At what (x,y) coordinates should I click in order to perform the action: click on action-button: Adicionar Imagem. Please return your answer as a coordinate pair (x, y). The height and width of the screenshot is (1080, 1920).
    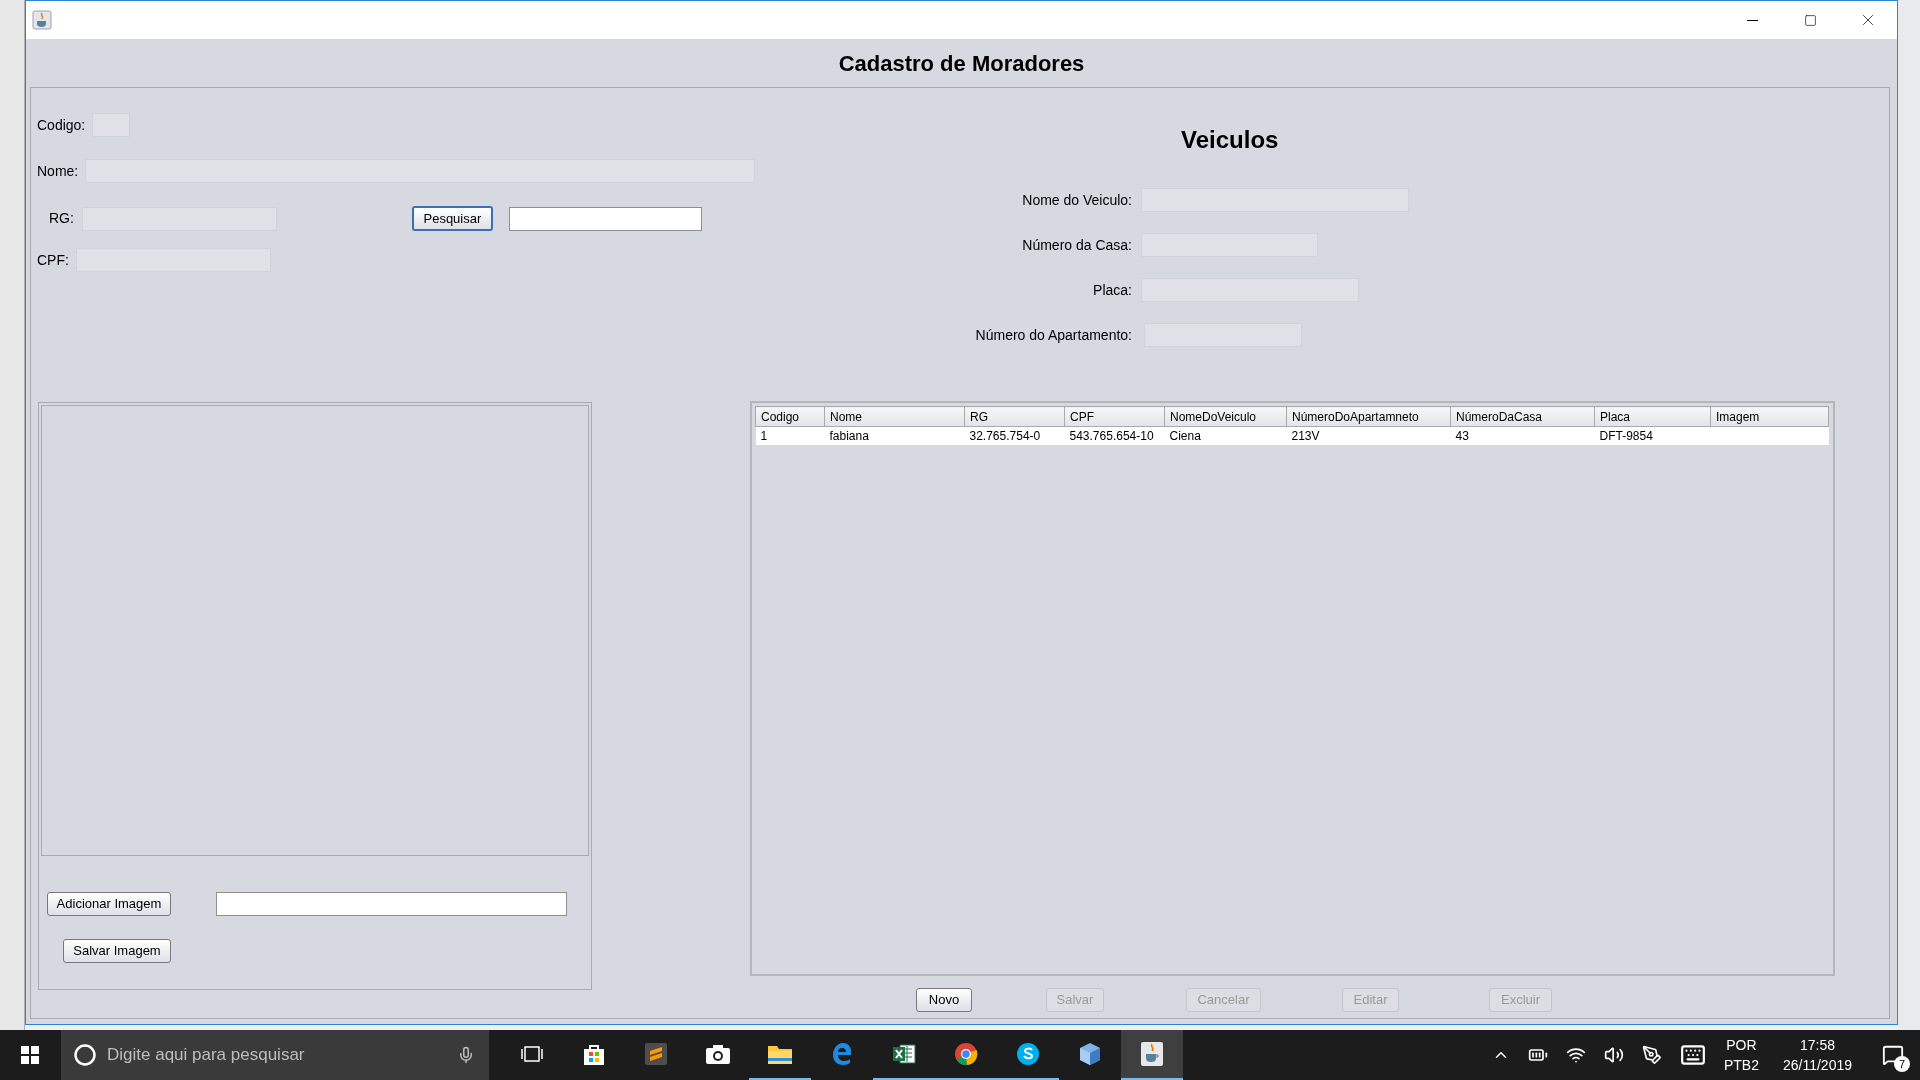
    Looking at the image, I should click on (109, 904).